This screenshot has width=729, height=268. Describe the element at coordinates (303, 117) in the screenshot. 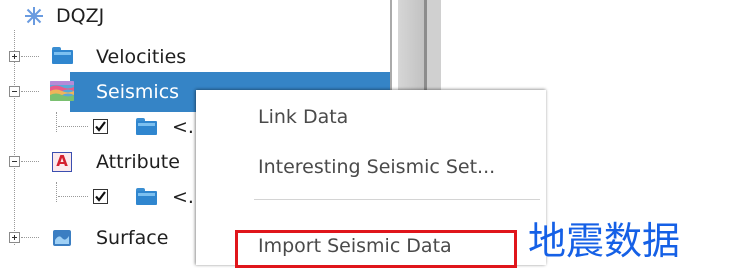

I see `menu-item-link-data: Link Data` at that location.